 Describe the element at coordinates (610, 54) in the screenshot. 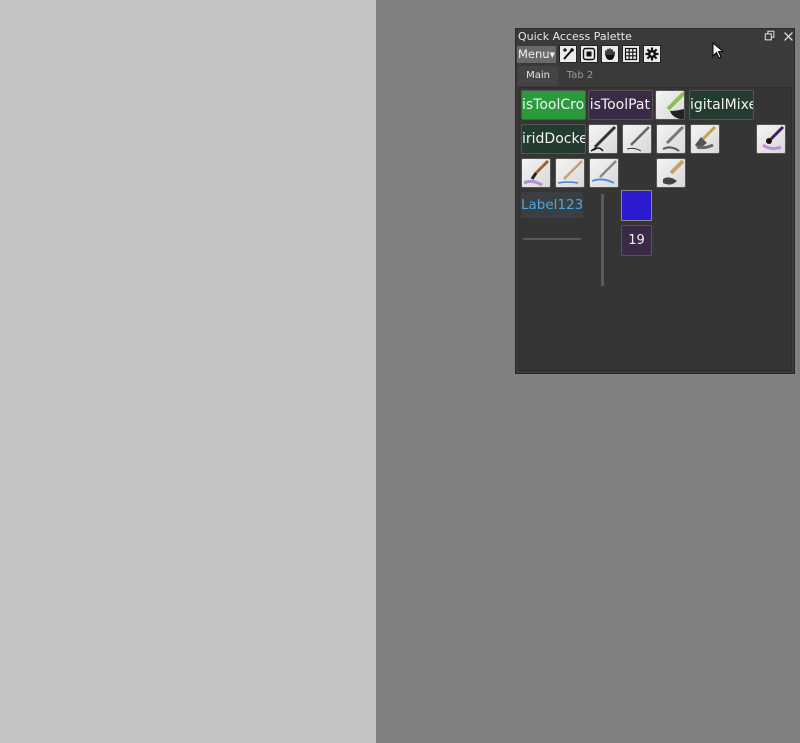

I see `hand-pan-icon` at that location.